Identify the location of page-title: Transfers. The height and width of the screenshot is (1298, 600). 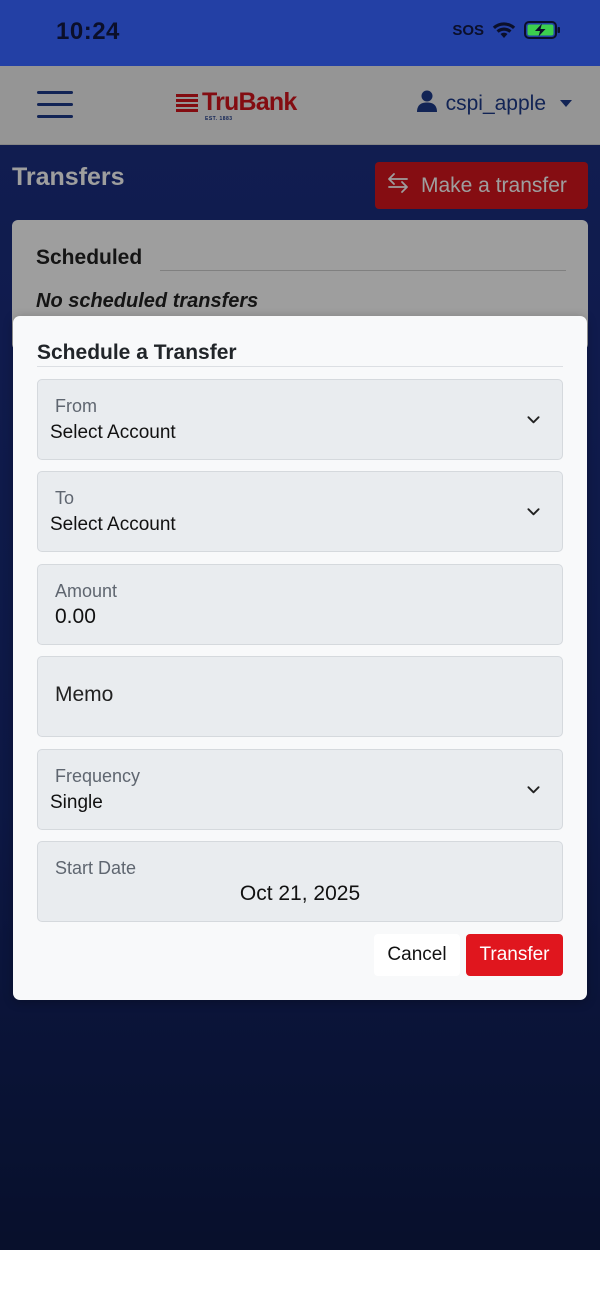
(68, 177).